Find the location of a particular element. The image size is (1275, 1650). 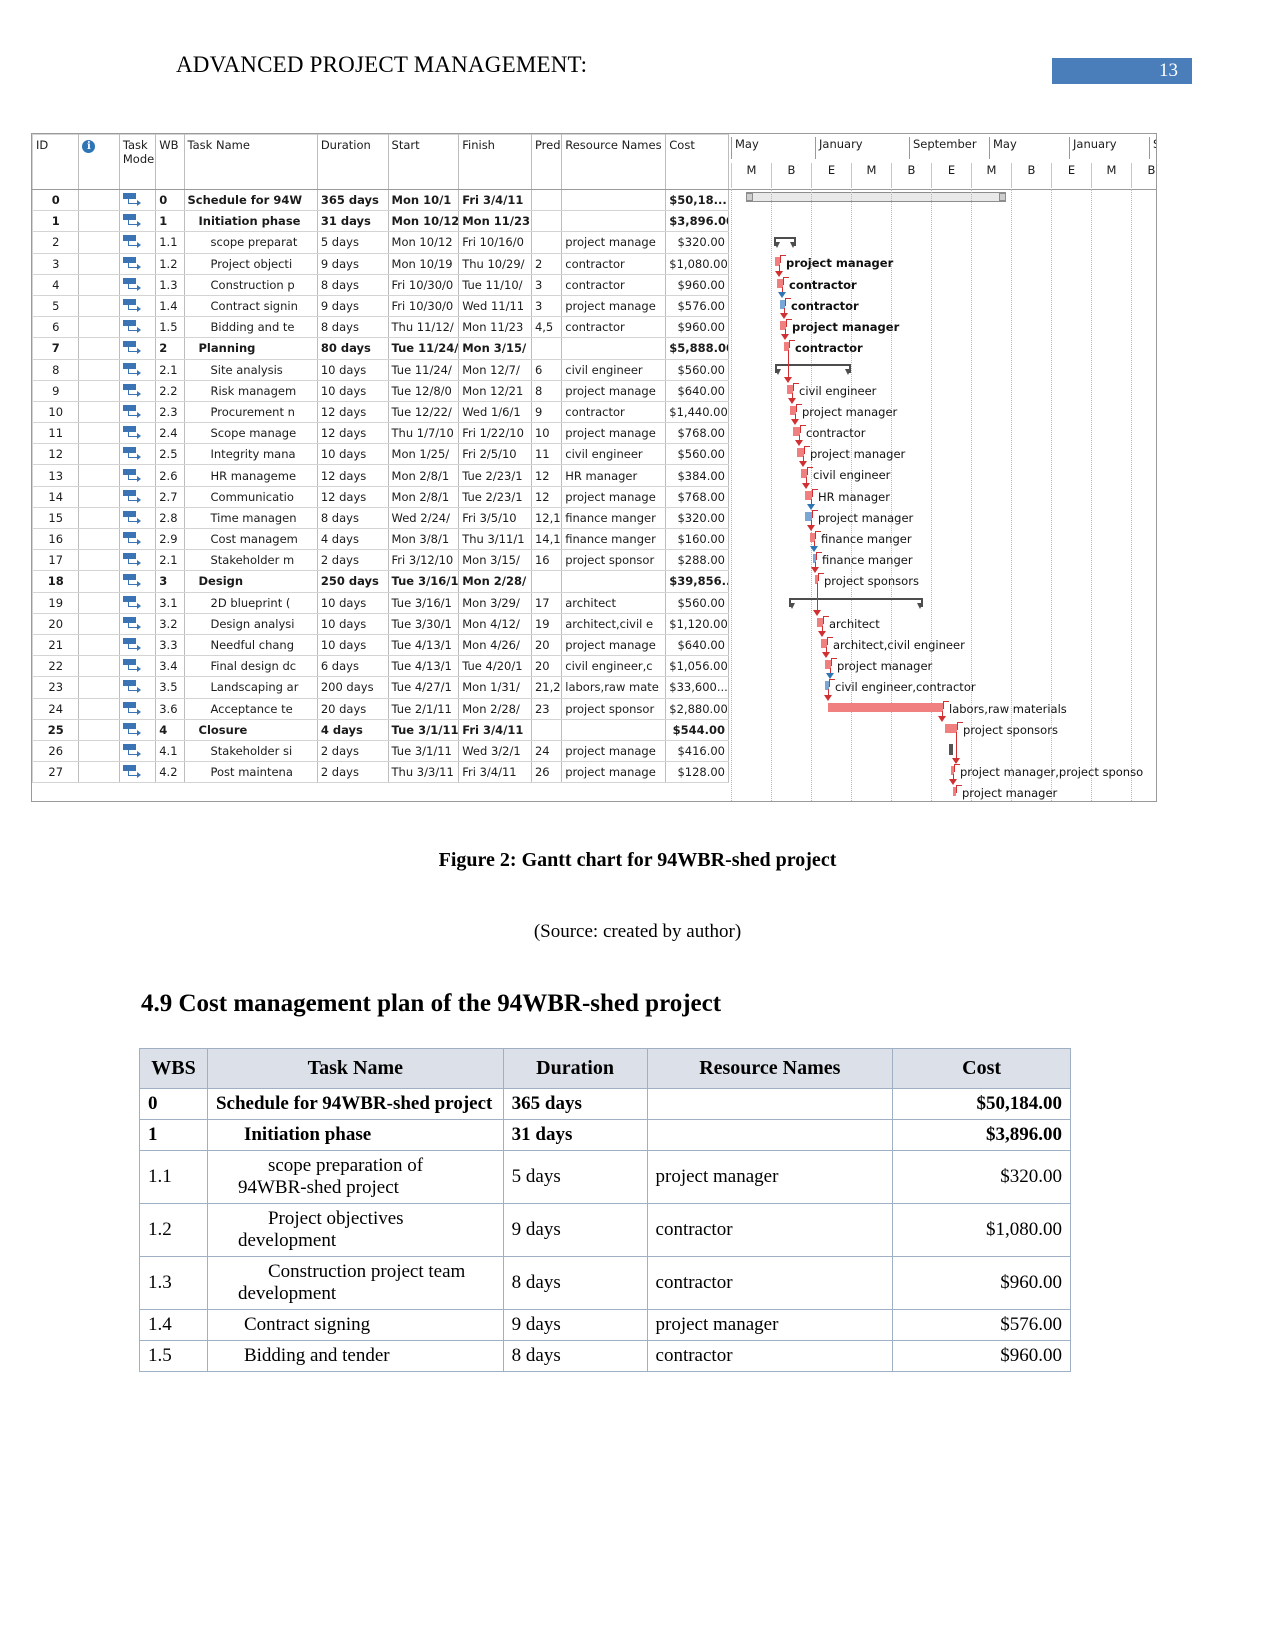

timeline-major-label: January is located at coordinates (862, 148).